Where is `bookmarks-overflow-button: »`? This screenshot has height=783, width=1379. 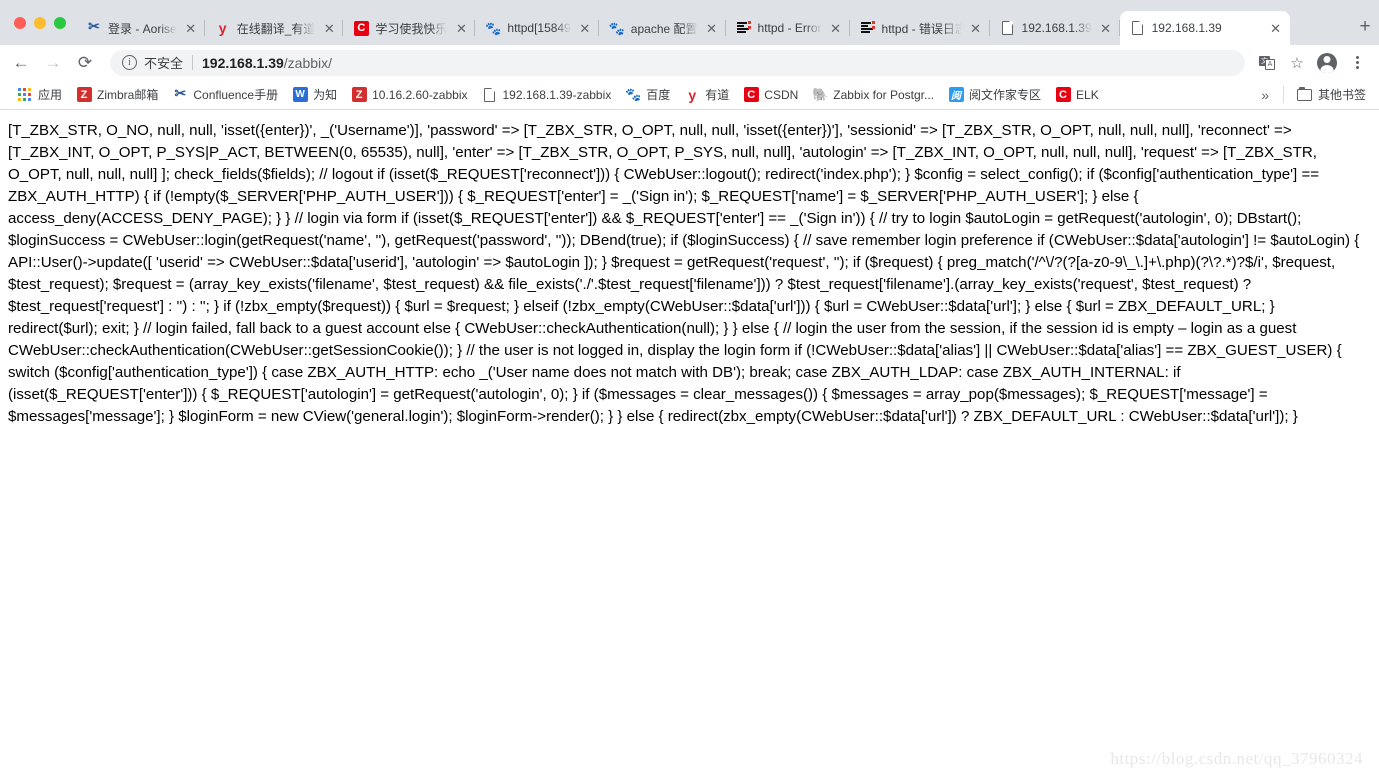 bookmarks-overflow-button: » is located at coordinates (1265, 95).